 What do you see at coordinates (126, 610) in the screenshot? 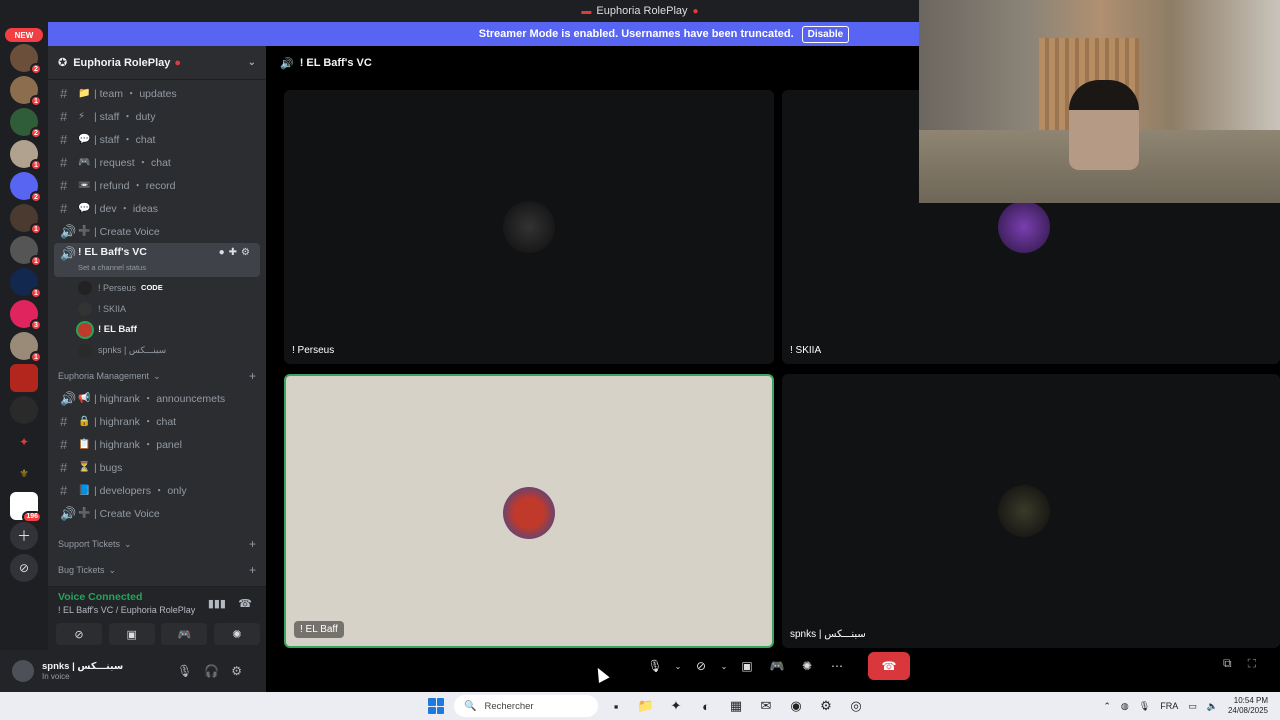
I see `voice-location: ! EL Baff's VC / Euphoria RolePlay` at bounding box center [126, 610].